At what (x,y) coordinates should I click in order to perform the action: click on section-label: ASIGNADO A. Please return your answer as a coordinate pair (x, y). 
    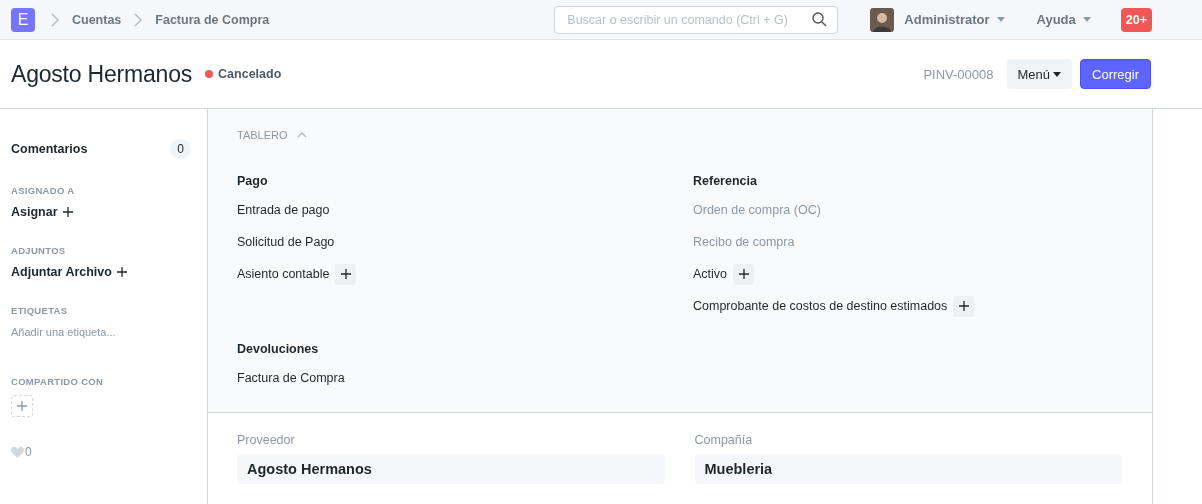
    Looking at the image, I should click on (43, 190).